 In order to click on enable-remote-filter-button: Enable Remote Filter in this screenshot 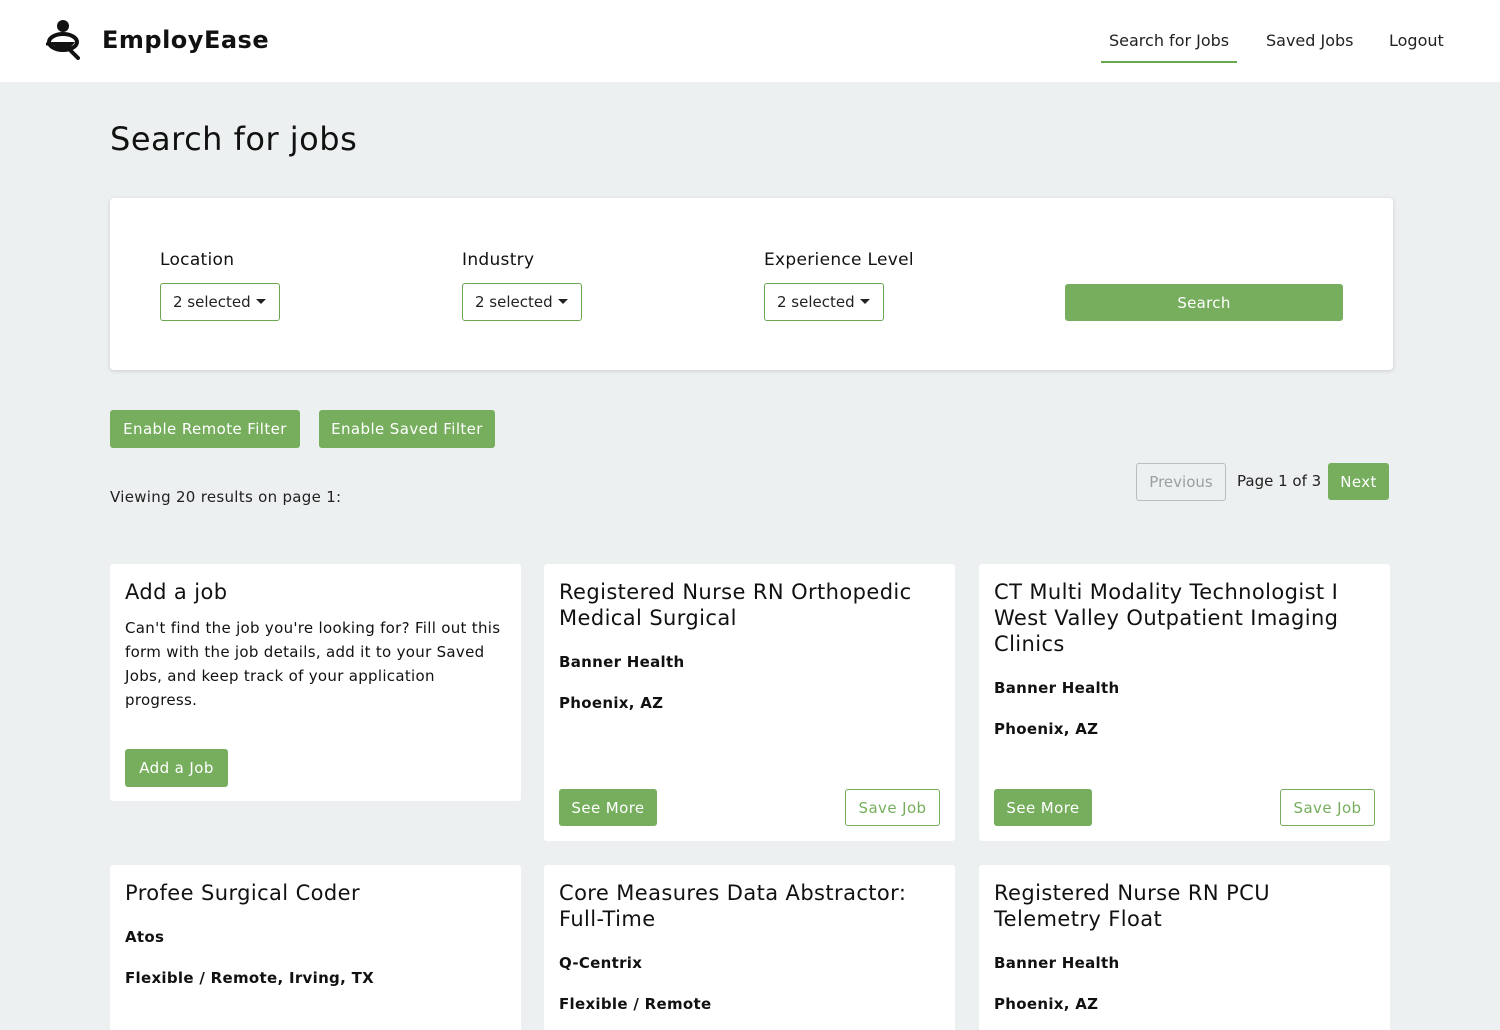, I will do `click(205, 429)`.